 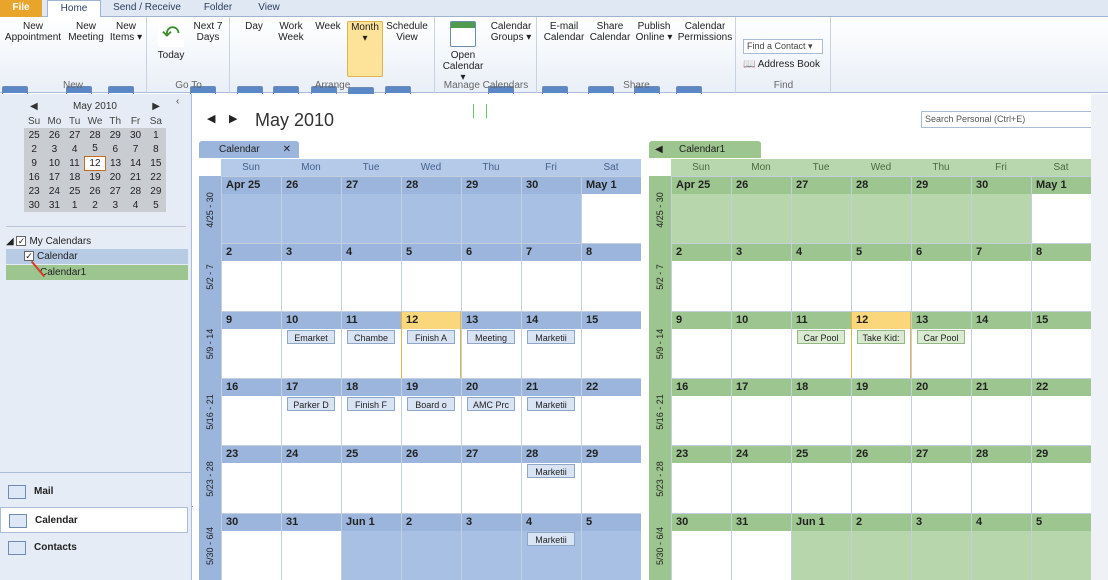 I want to click on find-contact-input: Find a Contact ▾, so click(x=783, y=46).